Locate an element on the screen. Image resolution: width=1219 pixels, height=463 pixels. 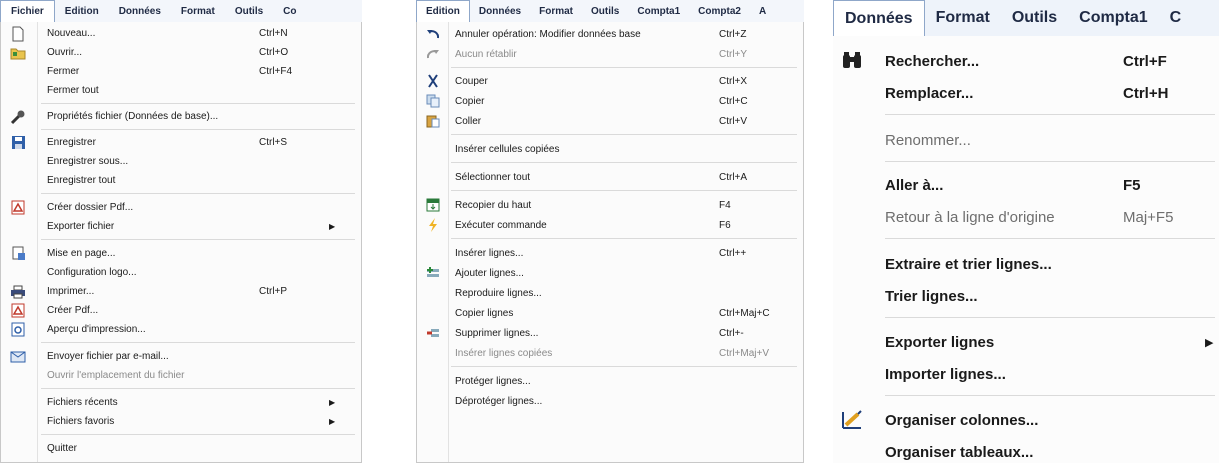
add-rows-icon is located at coordinates (433, 273).